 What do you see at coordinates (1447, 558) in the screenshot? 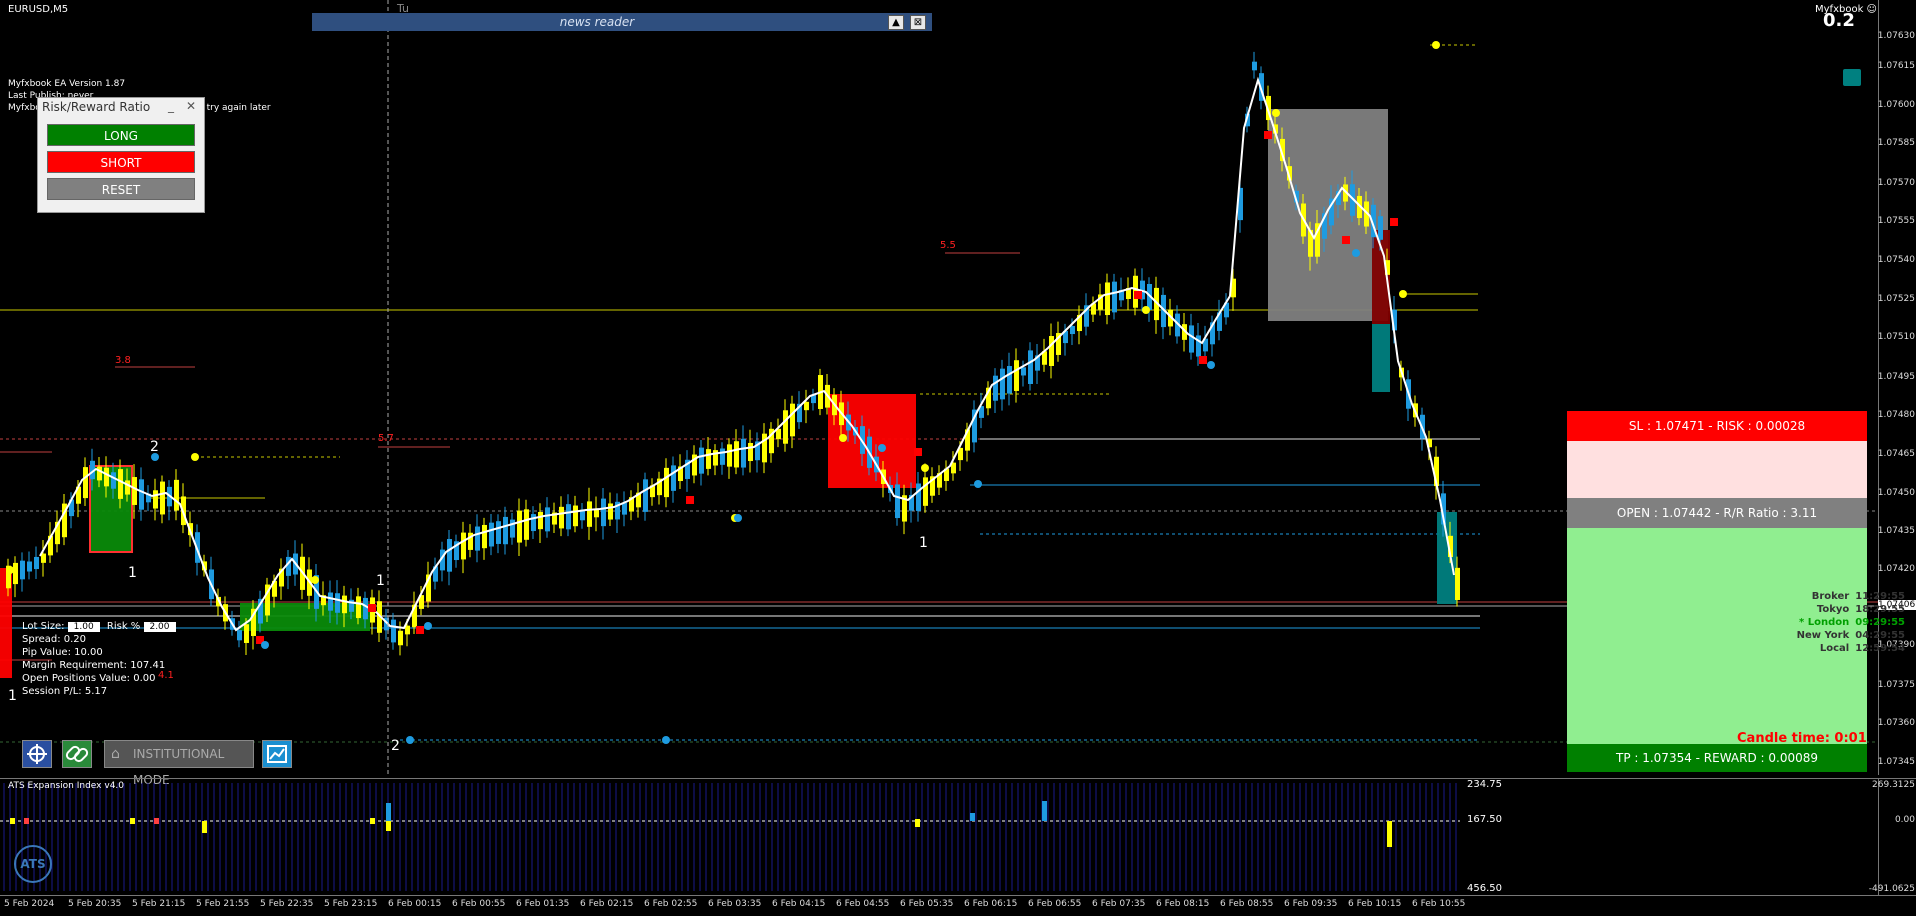
I see `zone-box` at bounding box center [1447, 558].